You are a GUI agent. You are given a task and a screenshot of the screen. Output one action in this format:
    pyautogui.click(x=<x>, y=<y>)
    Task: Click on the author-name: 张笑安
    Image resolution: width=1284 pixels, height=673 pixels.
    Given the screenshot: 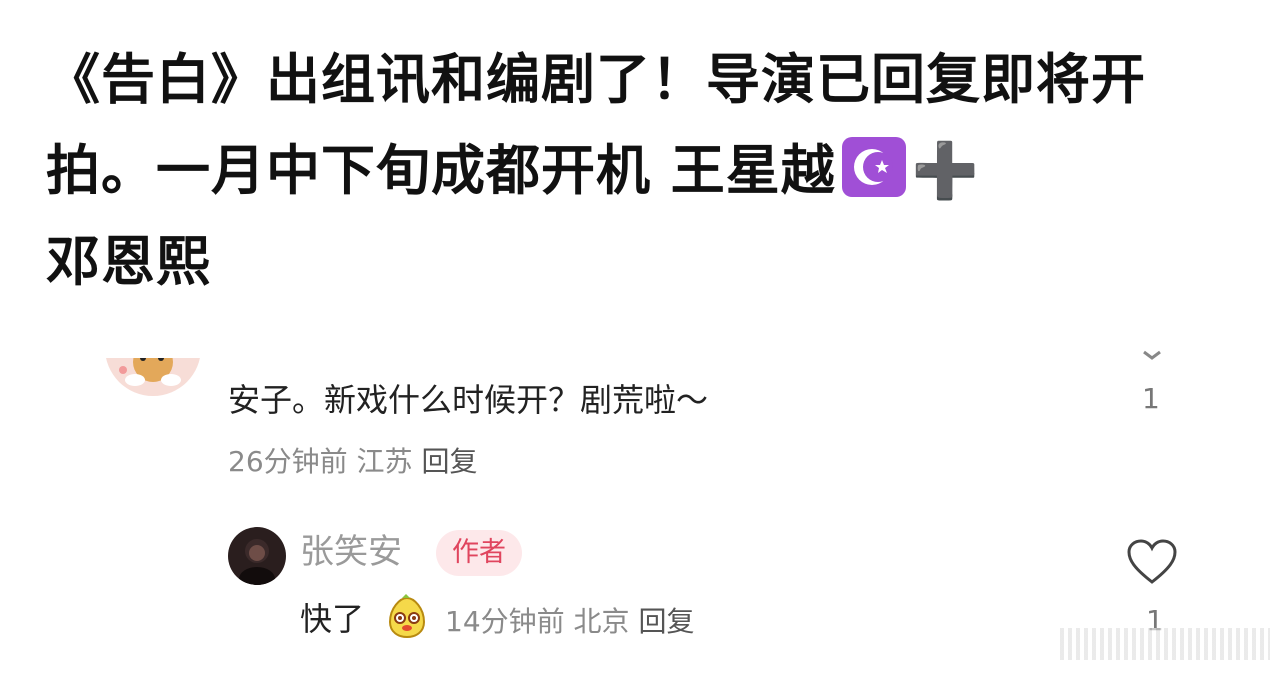 What is the action you would take?
    pyautogui.click(x=351, y=552)
    